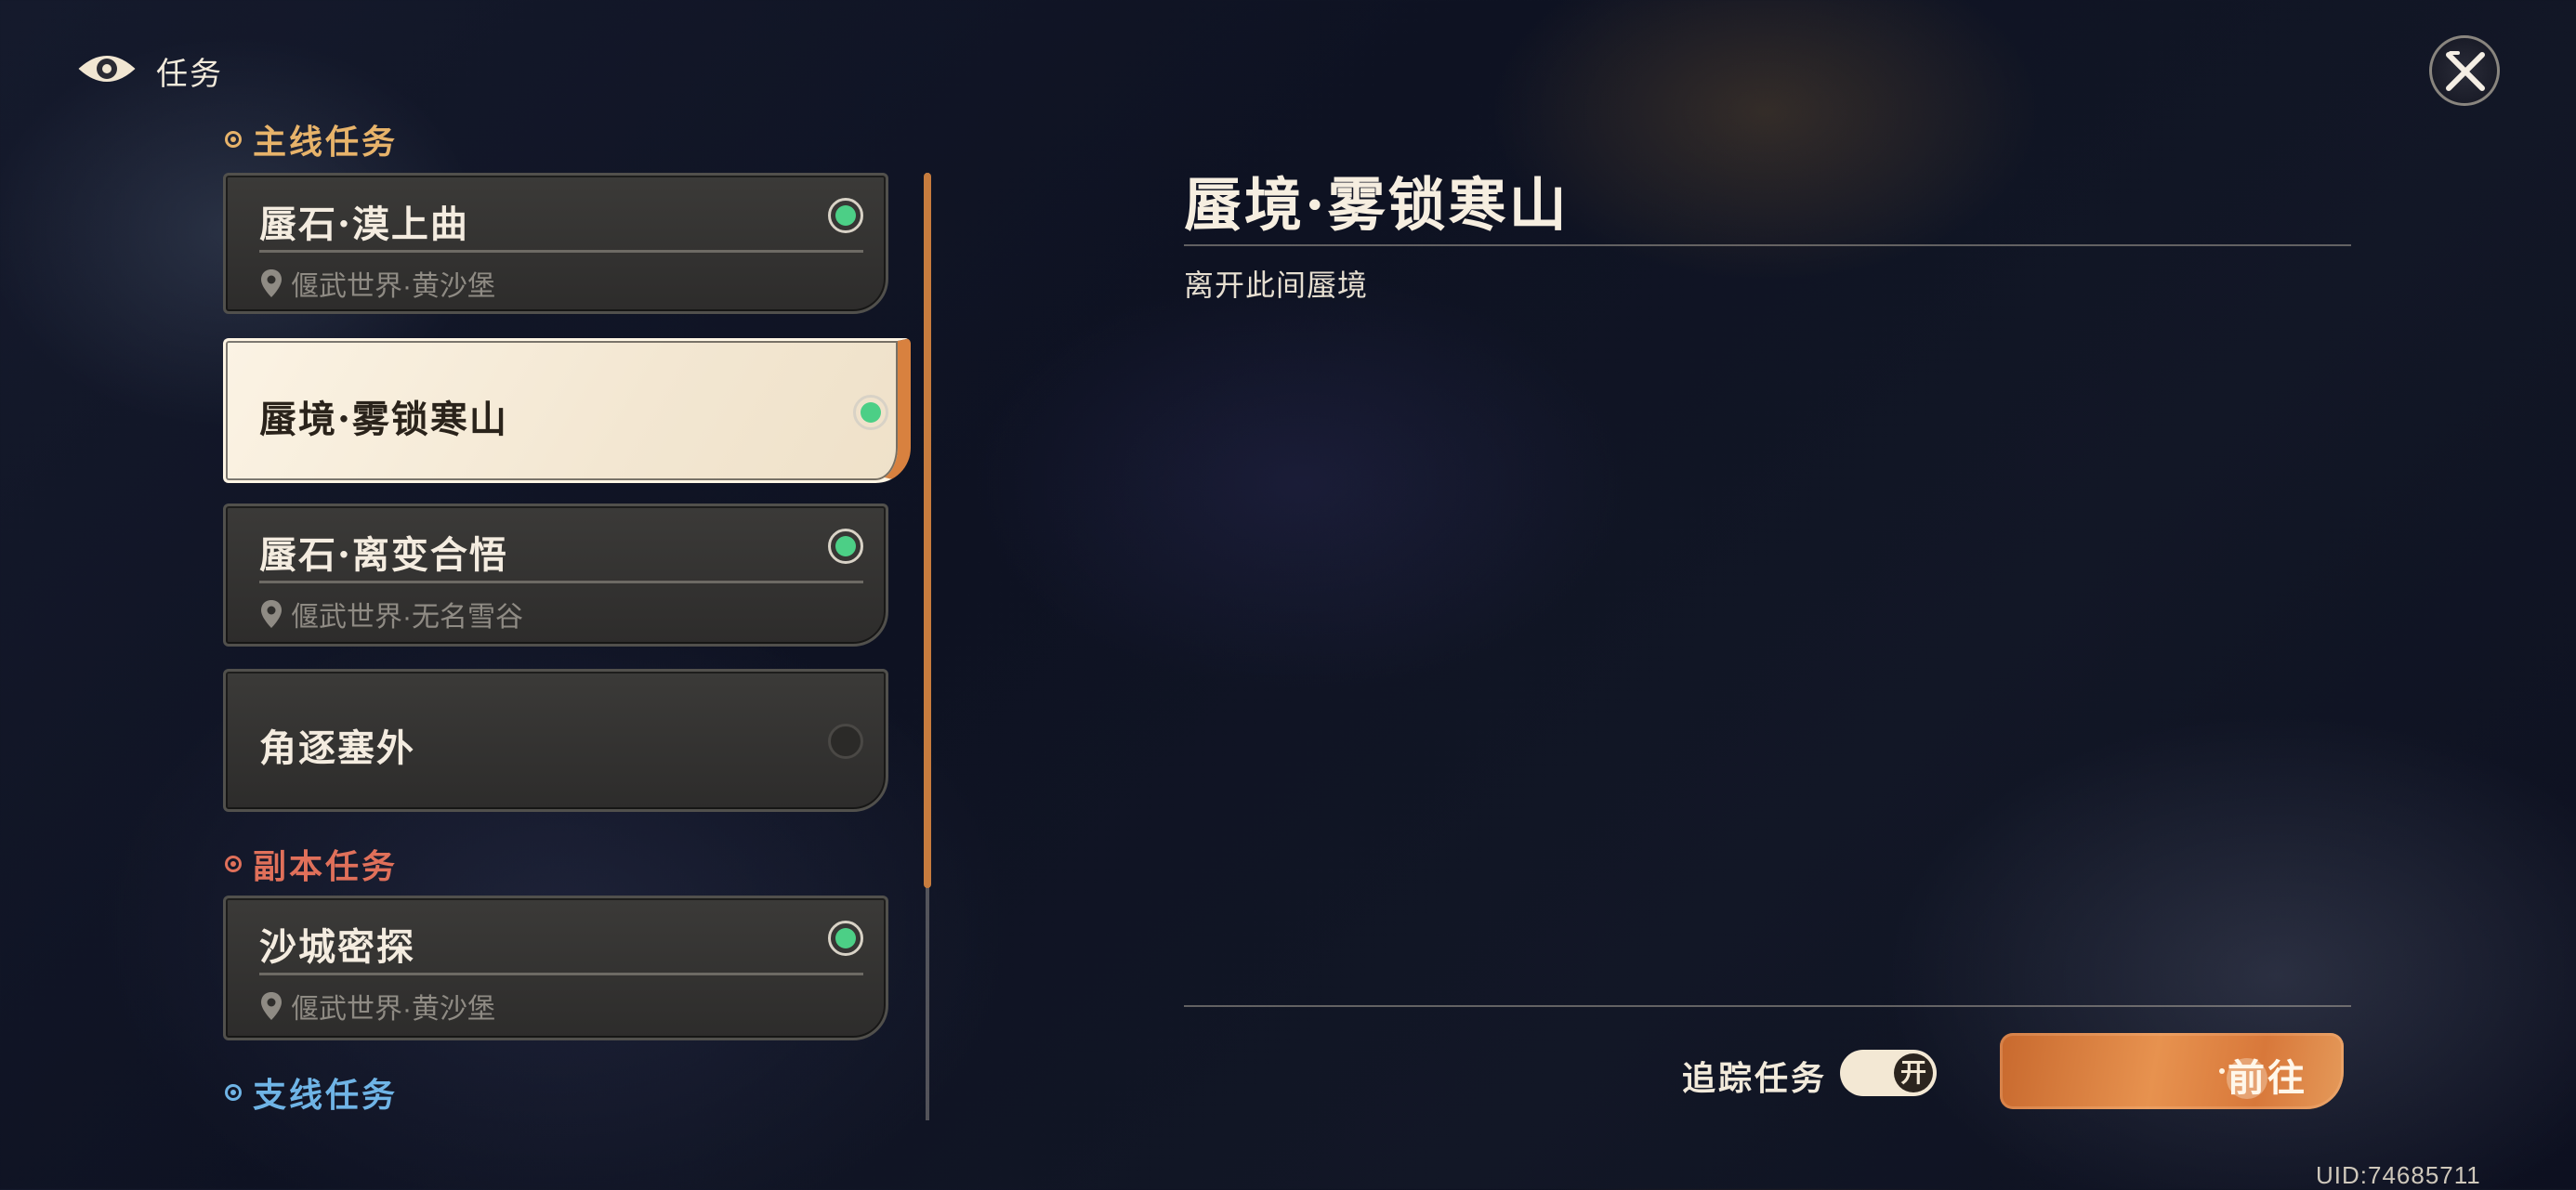  Describe the element at coordinates (1276, 285) in the screenshot. I see `detail-description: 离开此间蜃境` at that location.